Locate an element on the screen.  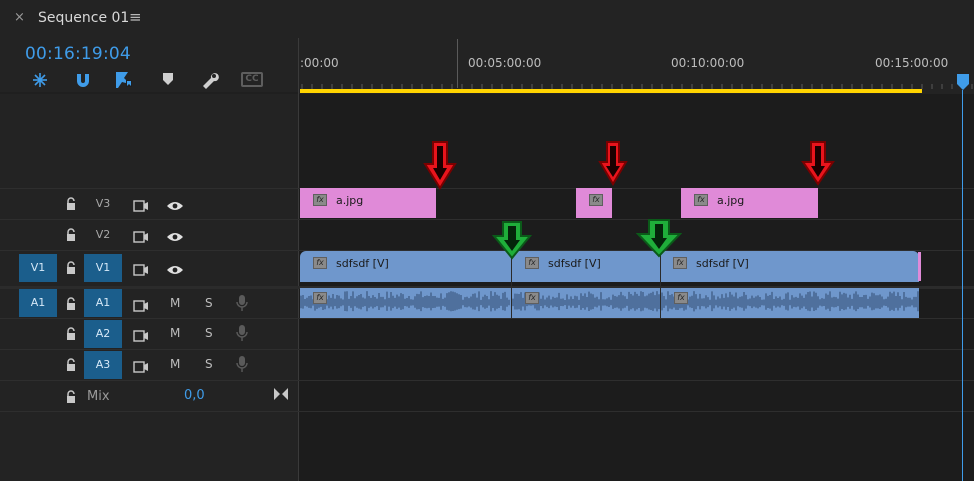
track-header-v3: V3 is located at coordinates (149, 204).